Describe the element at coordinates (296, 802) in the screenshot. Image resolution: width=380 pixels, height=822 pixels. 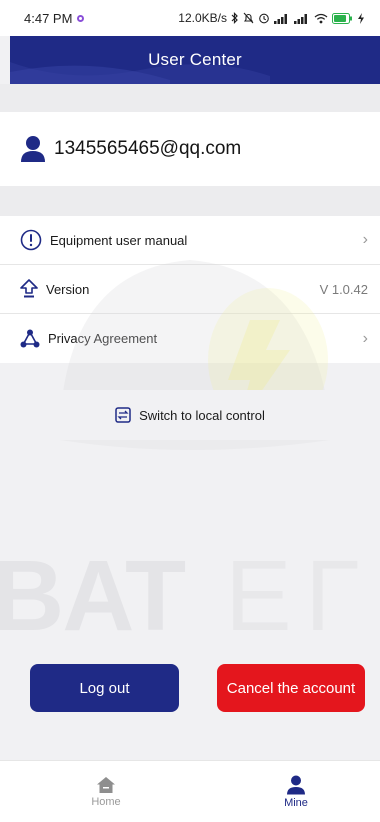
I see `tab-mine-label: Mine` at that location.